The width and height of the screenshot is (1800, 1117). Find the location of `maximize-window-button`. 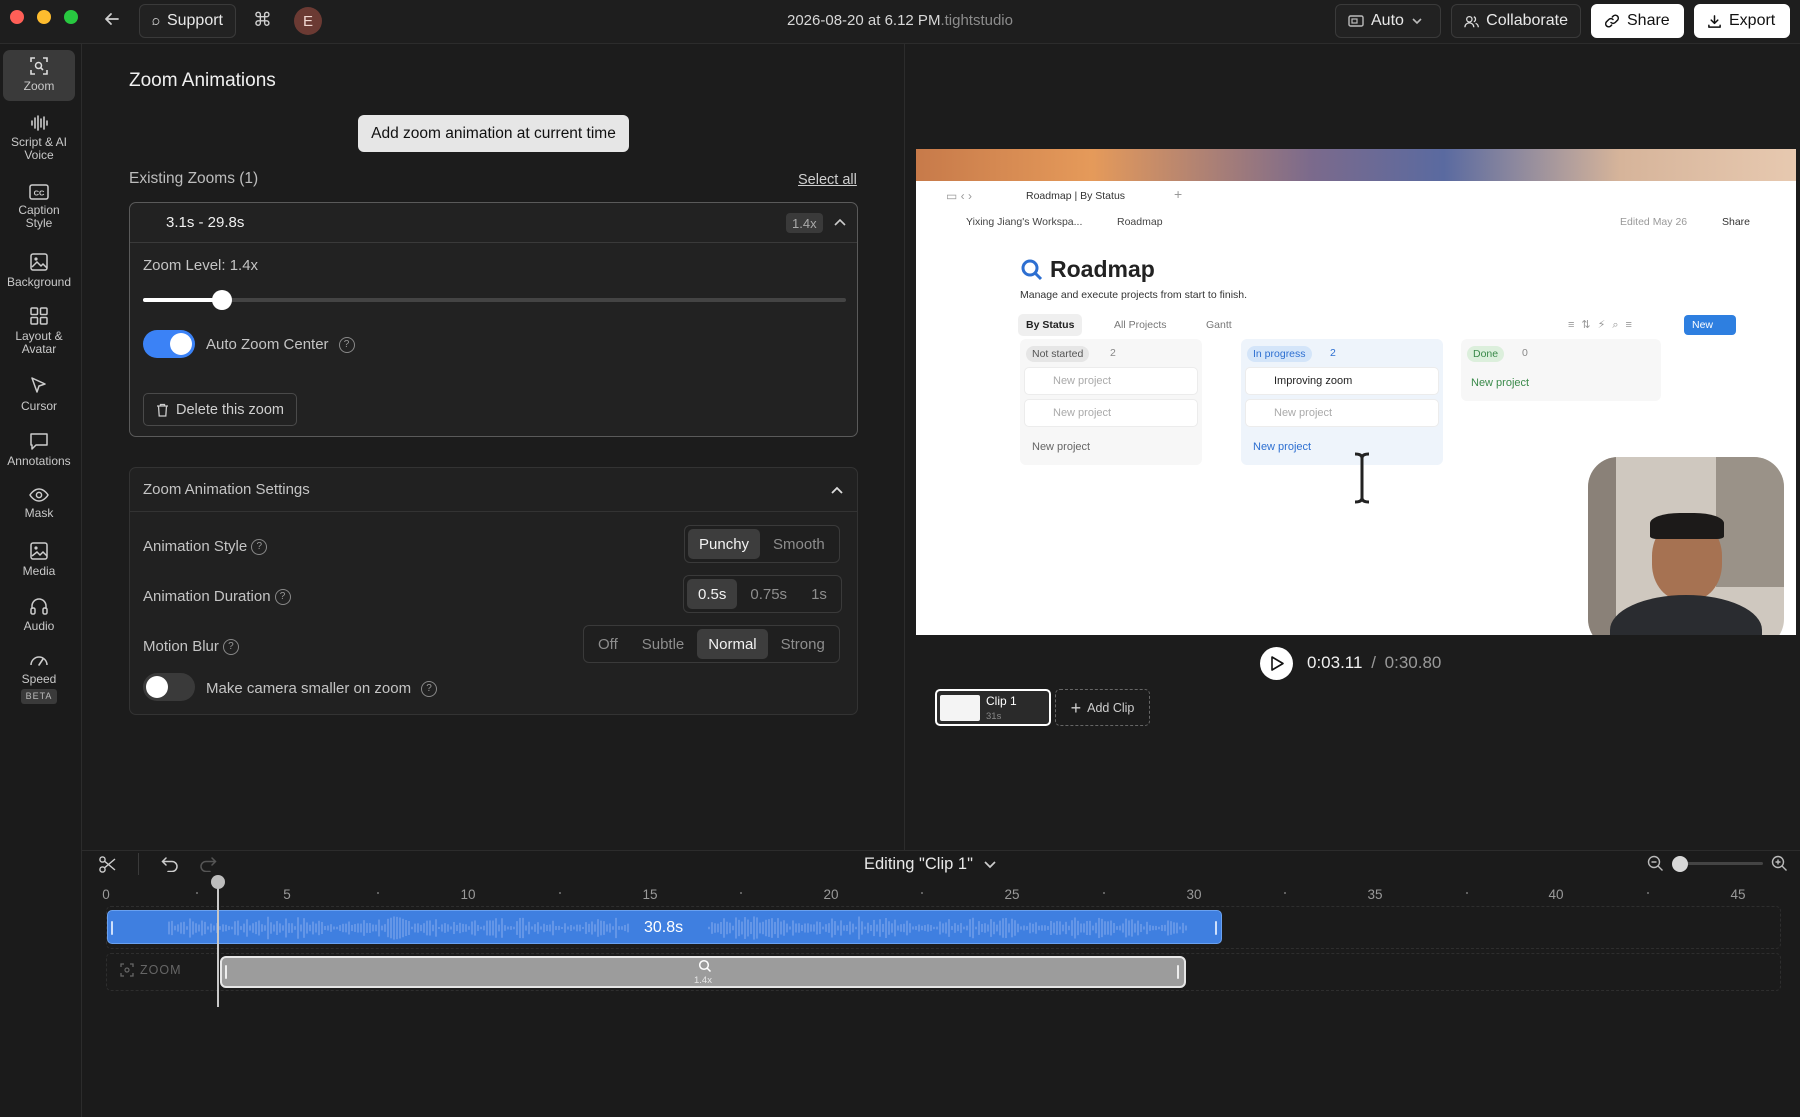

maximize-window-button is located at coordinates (71, 17).